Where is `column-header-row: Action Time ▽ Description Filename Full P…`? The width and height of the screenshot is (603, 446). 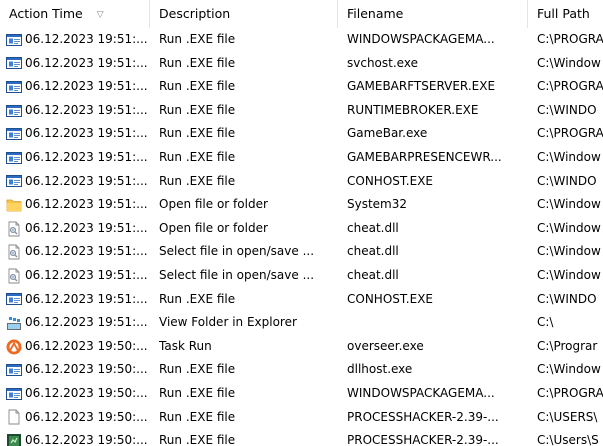 column-header-row: Action Time ▽ Description Filename Full P… is located at coordinates (301, 14).